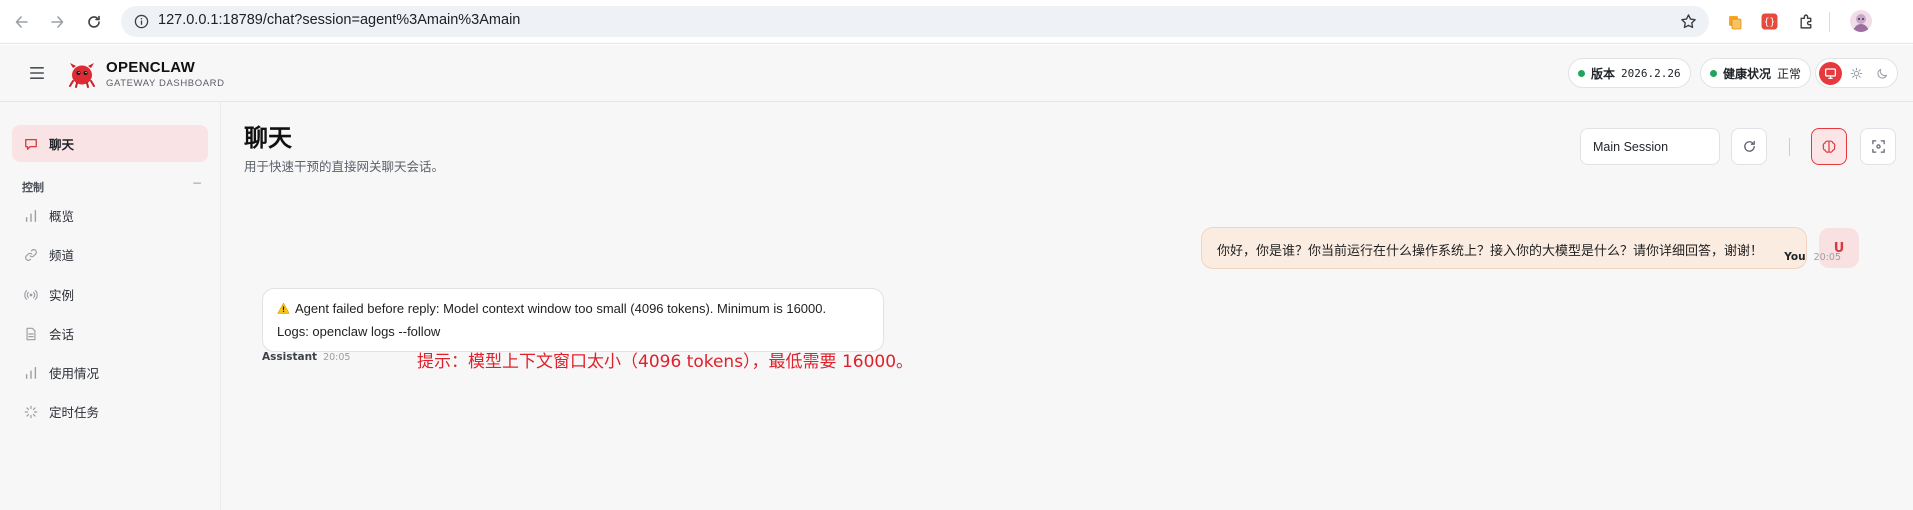 Image resolution: width=1913 pixels, height=510 pixels. What do you see at coordinates (31, 334) in the screenshot?
I see `document-icon` at bounding box center [31, 334].